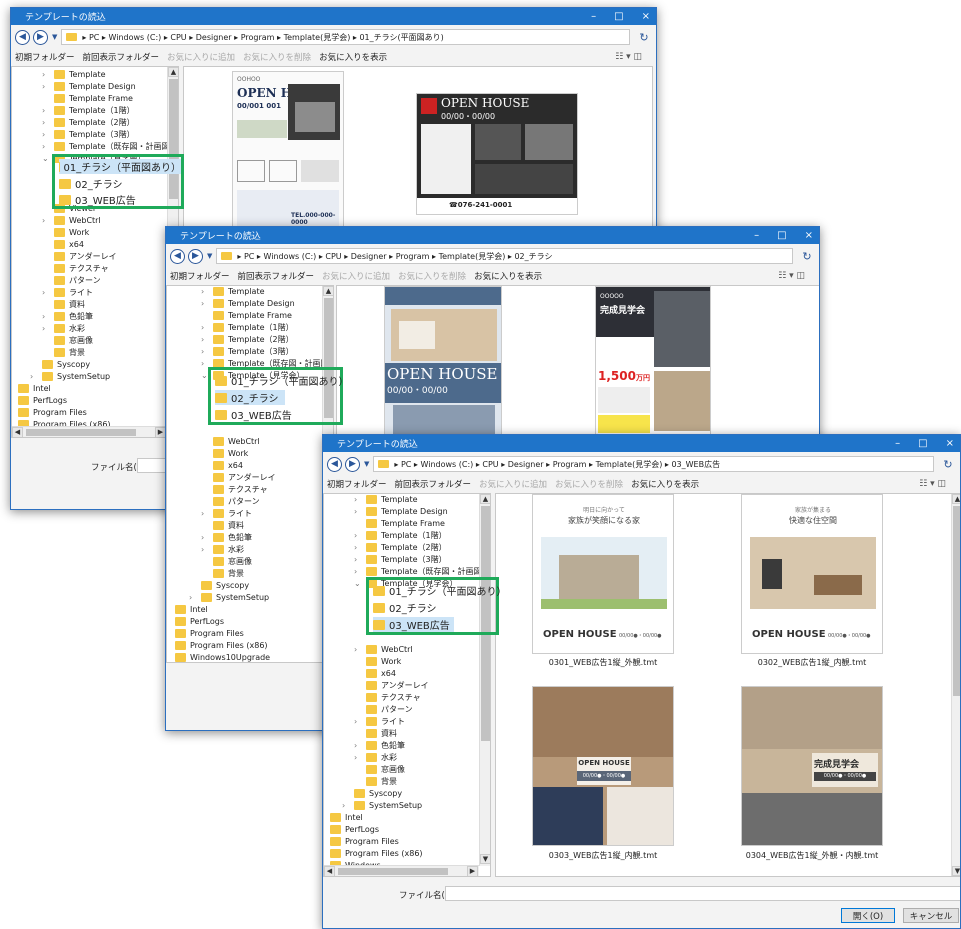 The image size is (961, 929). What do you see at coordinates (533, 256) in the screenshot?
I see `crumb-current: 02_チラシ` at bounding box center [533, 256].